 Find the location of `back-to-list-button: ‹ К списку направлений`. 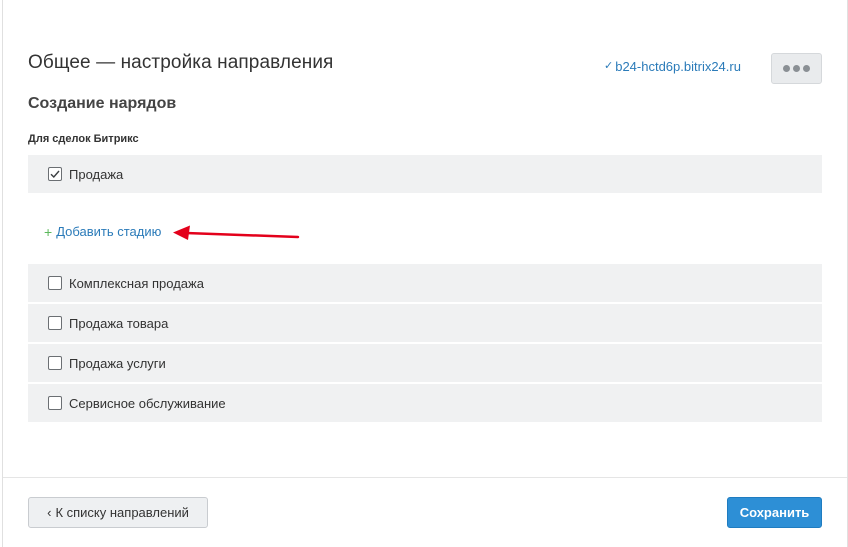

back-to-list-button: ‹ К списку направлений is located at coordinates (118, 512).